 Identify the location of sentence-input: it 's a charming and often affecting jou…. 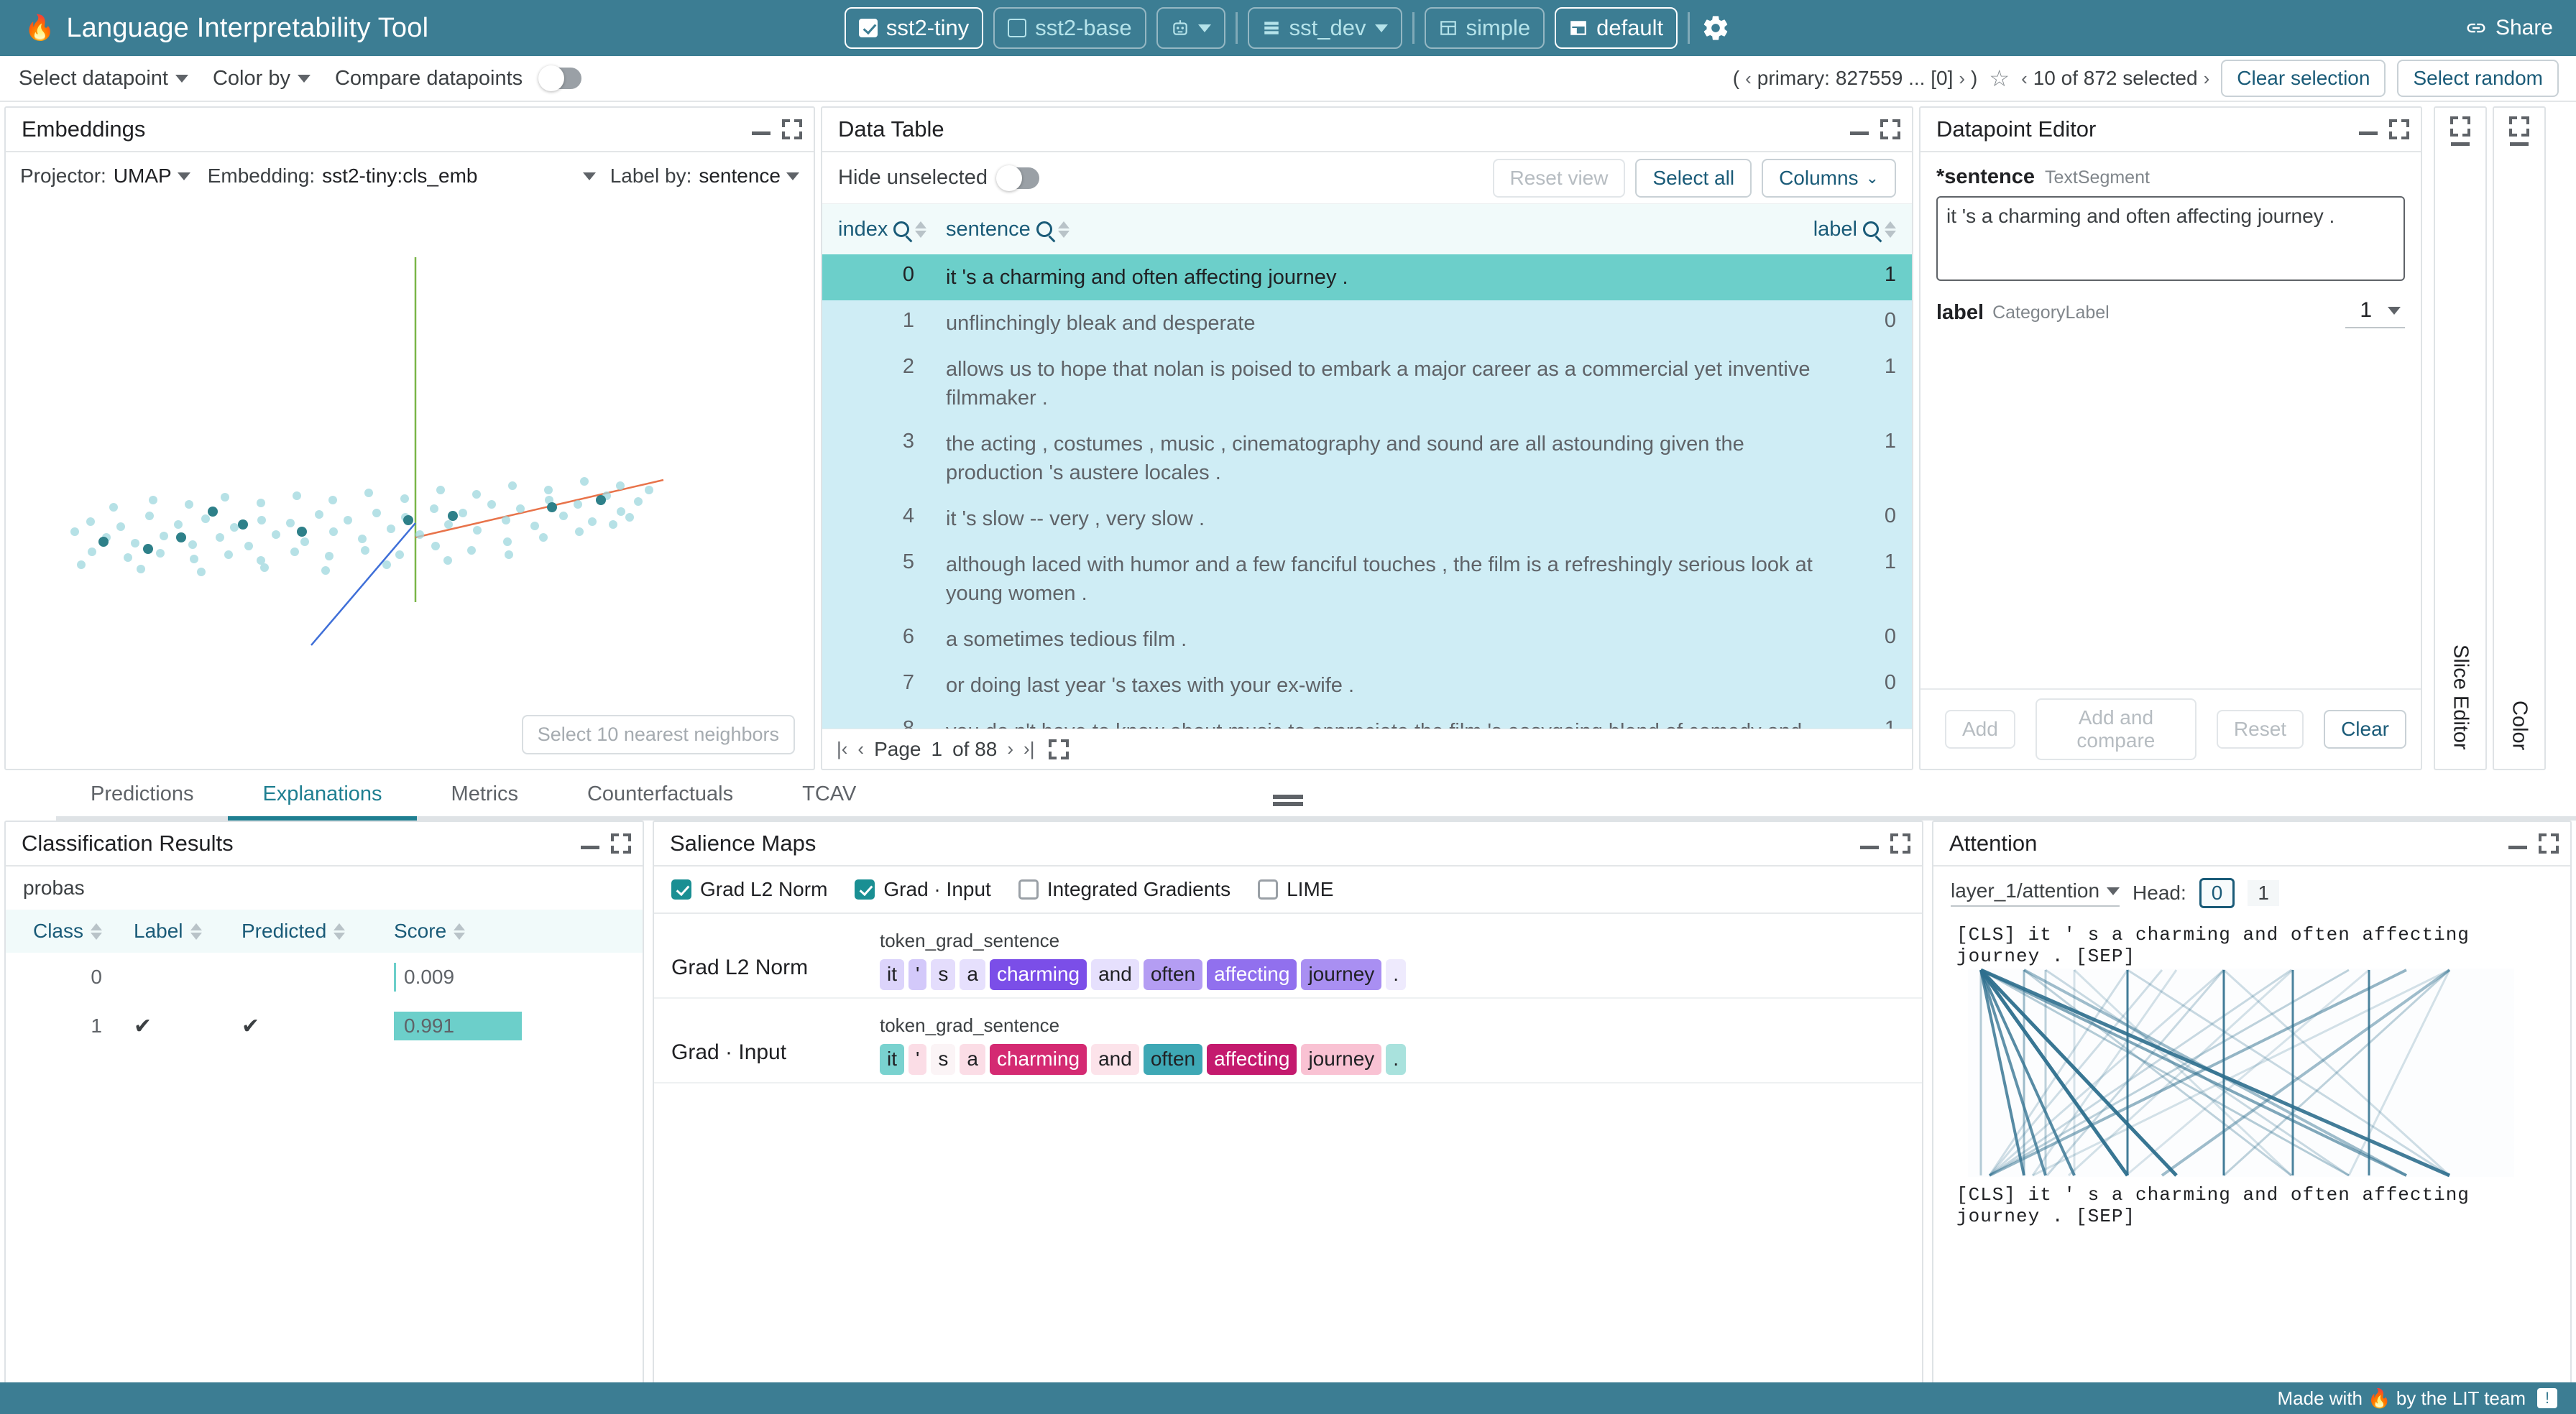
(2170, 239).